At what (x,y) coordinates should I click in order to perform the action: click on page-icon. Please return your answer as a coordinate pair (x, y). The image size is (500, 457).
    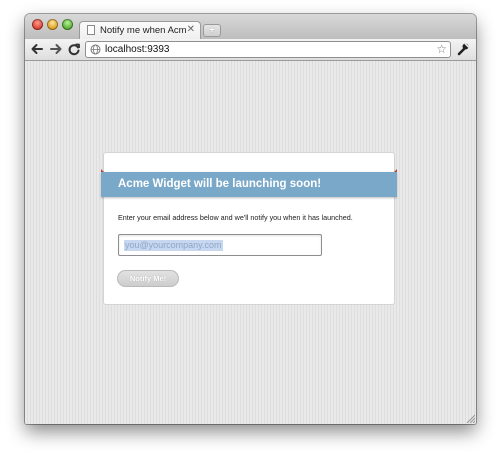
    Looking at the image, I should click on (91, 30).